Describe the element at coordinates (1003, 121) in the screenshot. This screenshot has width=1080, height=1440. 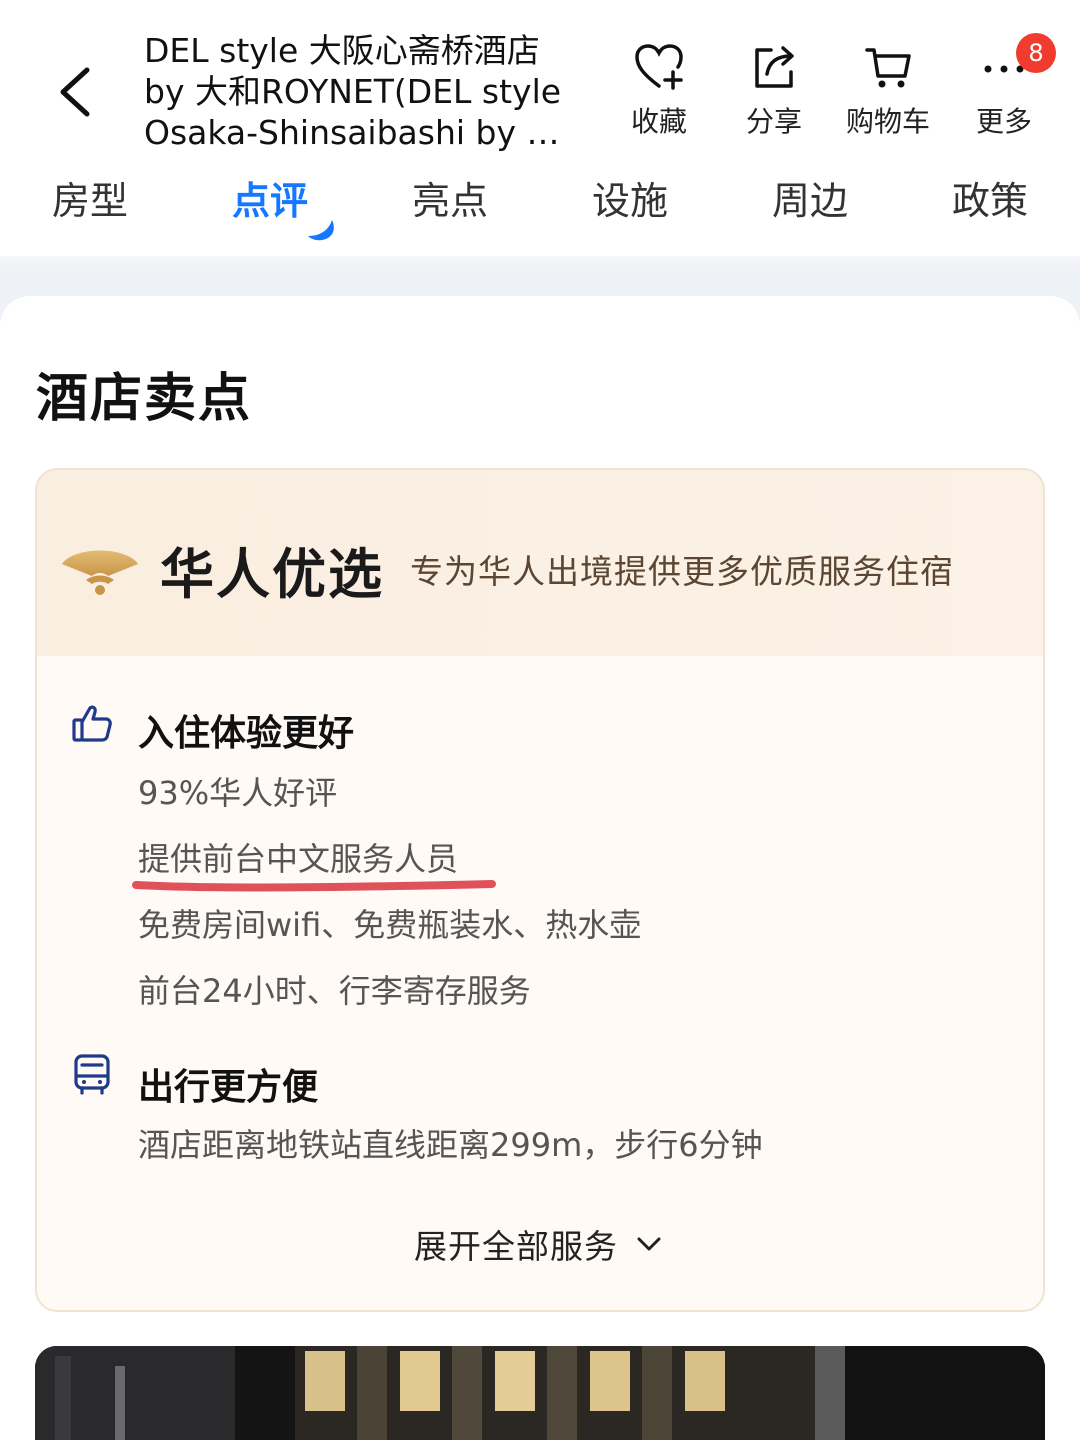
I see `more-label: 更多` at that location.